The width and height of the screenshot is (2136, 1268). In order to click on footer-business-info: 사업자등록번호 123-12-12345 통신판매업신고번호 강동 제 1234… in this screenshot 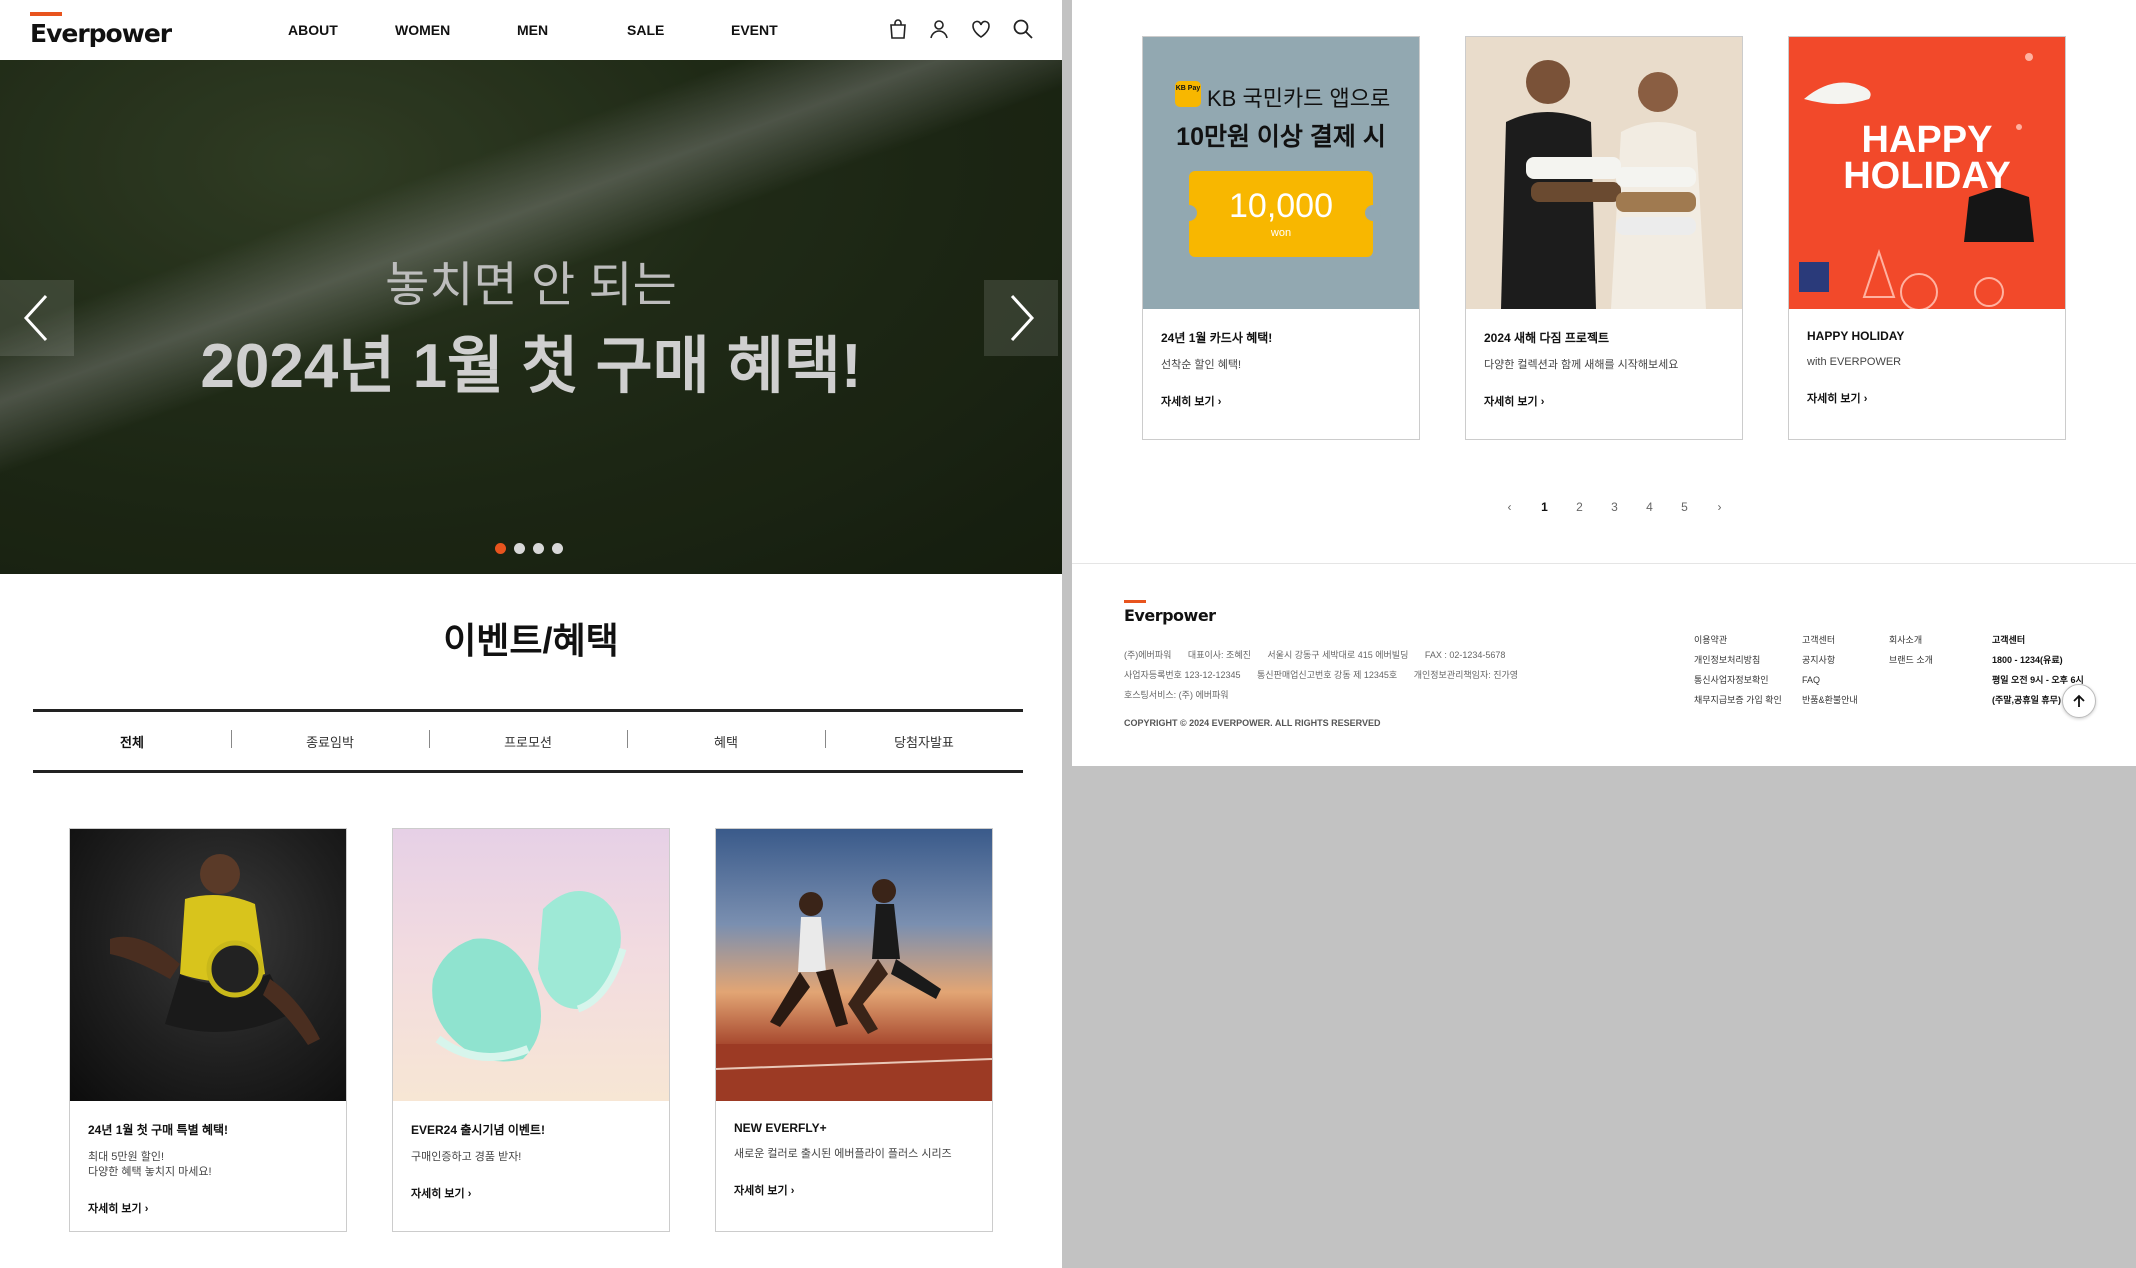, I will do `click(1321, 675)`.